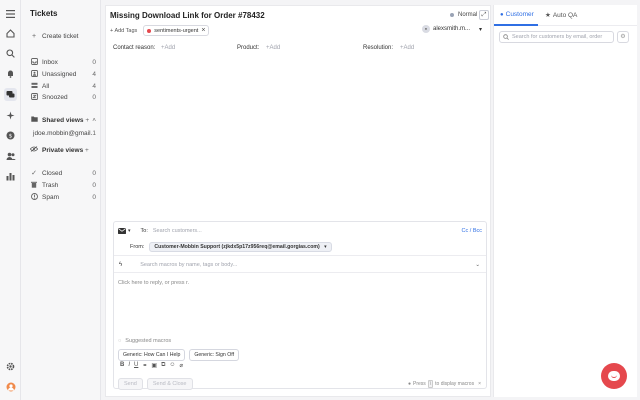 The height and width of the screenshot is (400, 640). Describe the element at coordinates (516, 25) in the screenshot. I see `active-tab-indicator` at that location.